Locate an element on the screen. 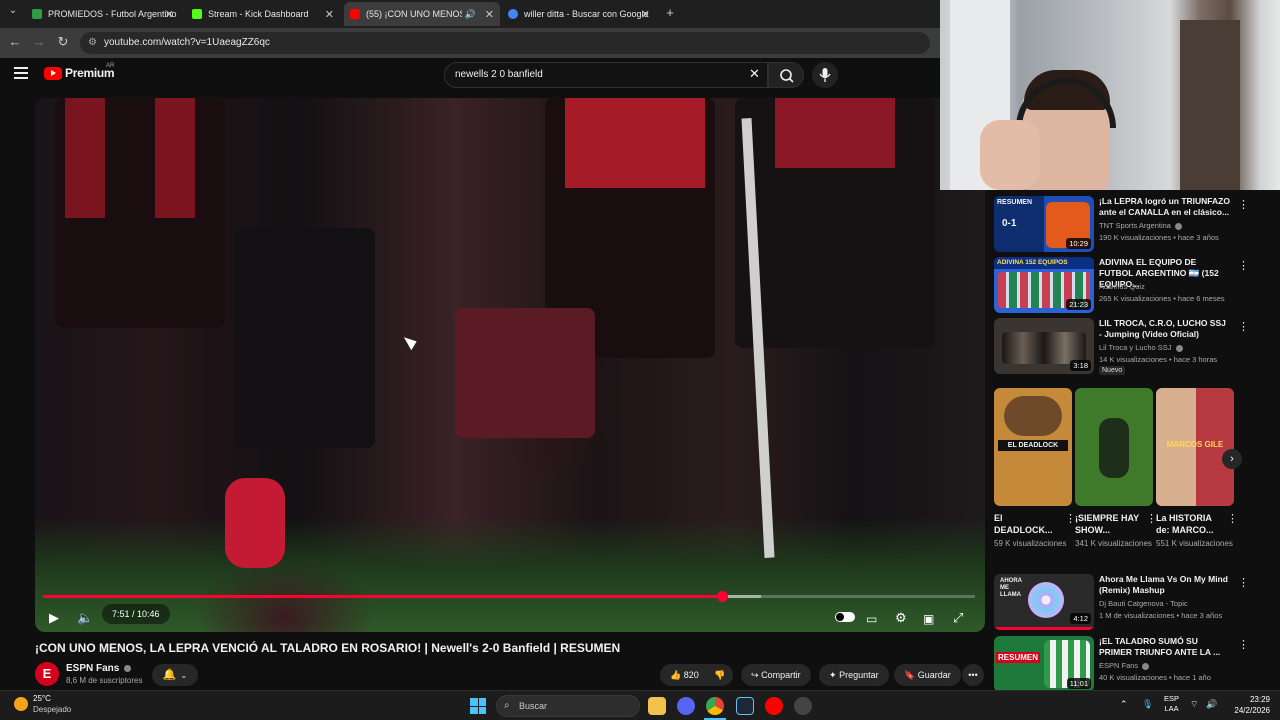  fullscreen-icon: ⤢ is located at coordinates (958, 618).